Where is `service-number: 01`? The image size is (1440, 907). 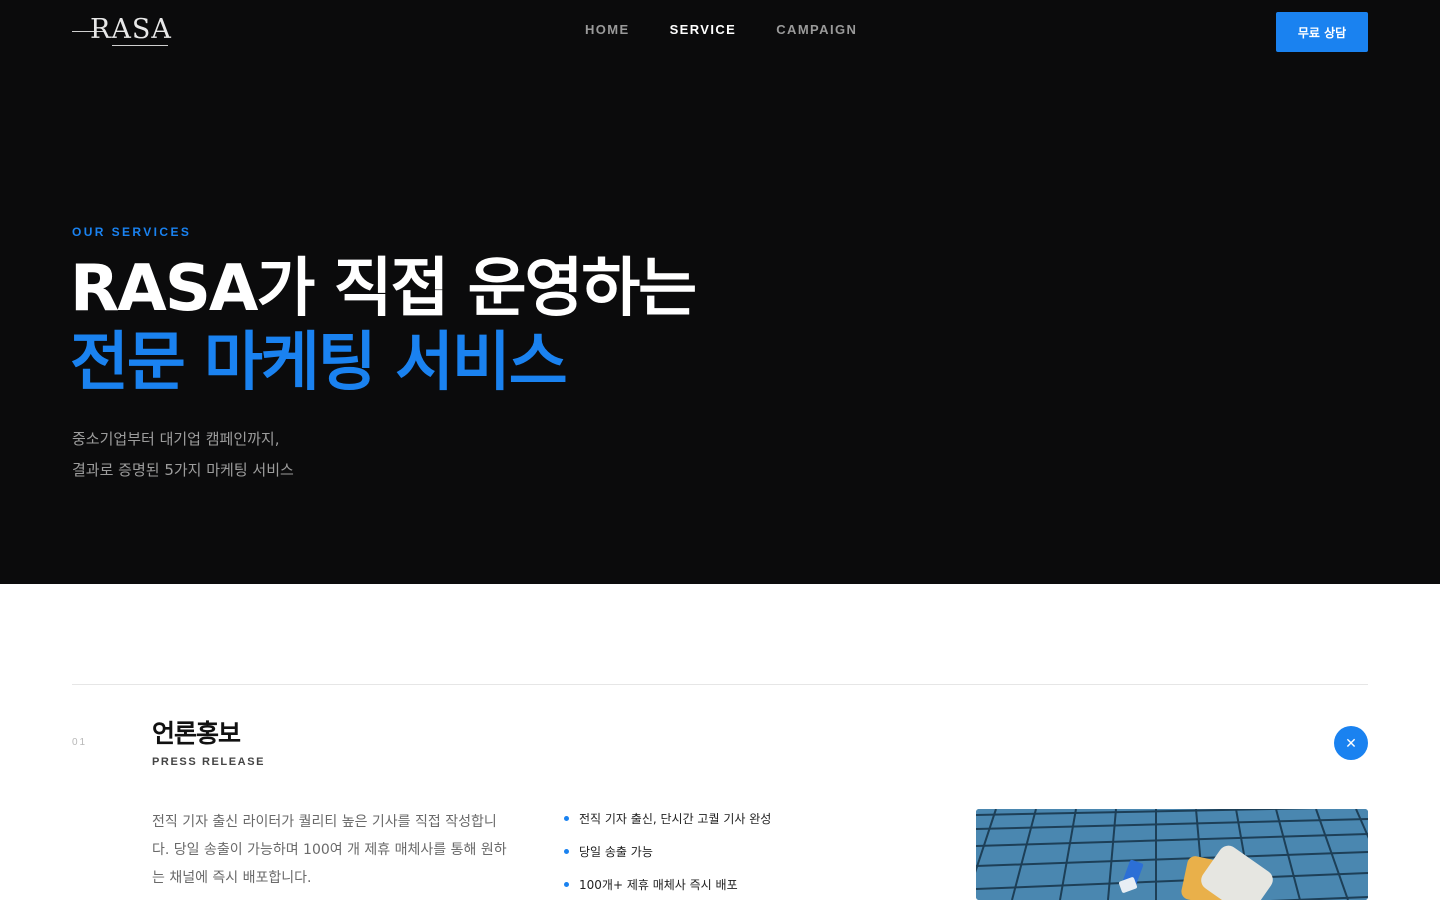
service-number: 01 is located at coordinates (80, 742).